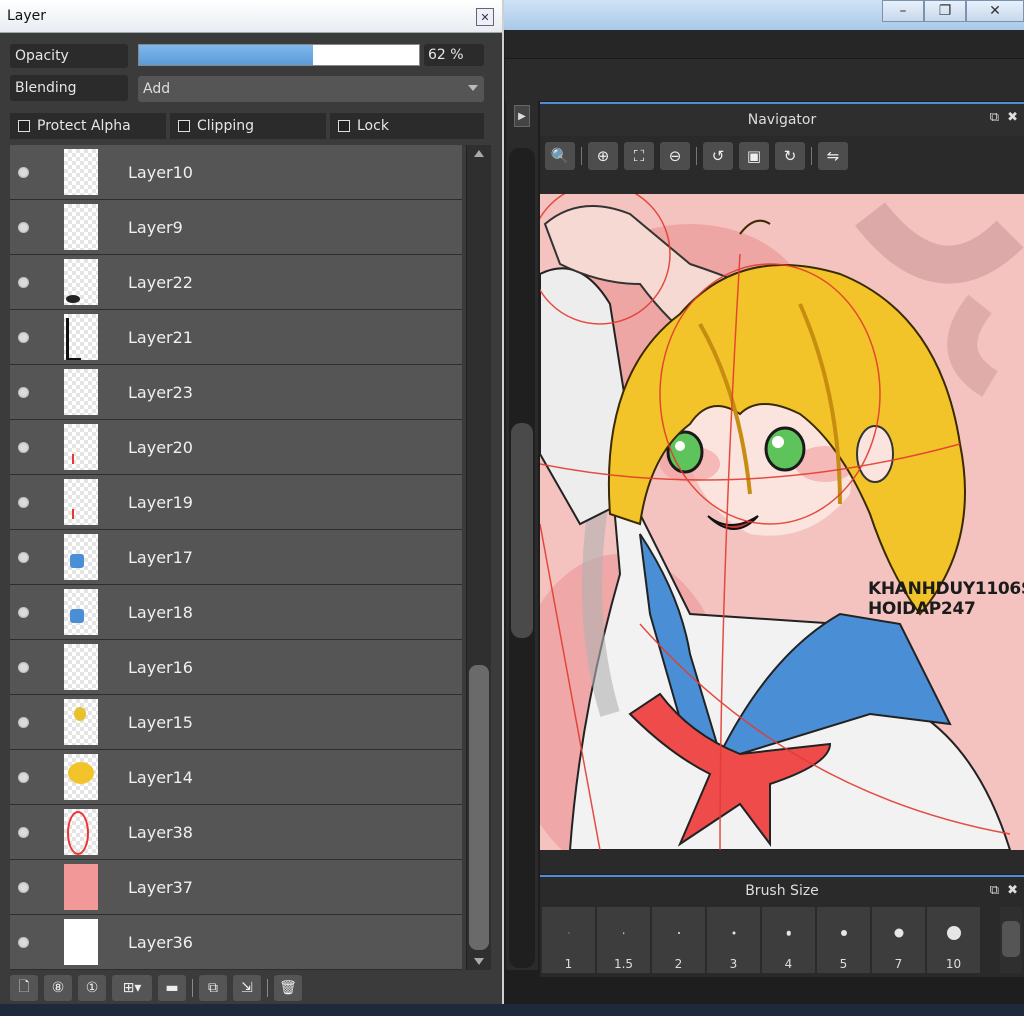 The image size is (1024, 1016). What do you see at coordinates (843, 940) in the screenshot?
I see `brush-size-option: 5` at bounding box center [843, 940].